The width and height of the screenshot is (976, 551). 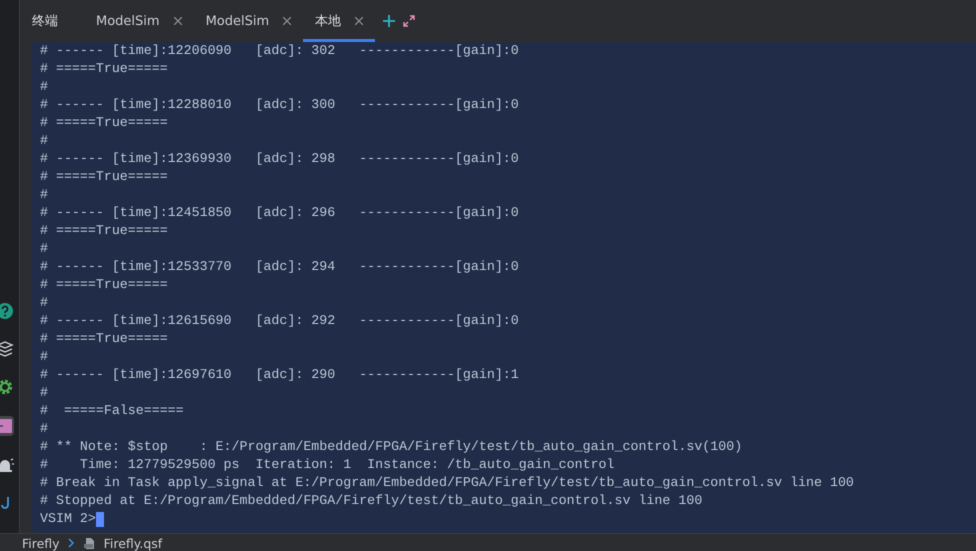 What do you see at coordinates (68, 519) in the screenshot?
I see `command-prompt: VSIM 2>` at bounding box center [68, 519].